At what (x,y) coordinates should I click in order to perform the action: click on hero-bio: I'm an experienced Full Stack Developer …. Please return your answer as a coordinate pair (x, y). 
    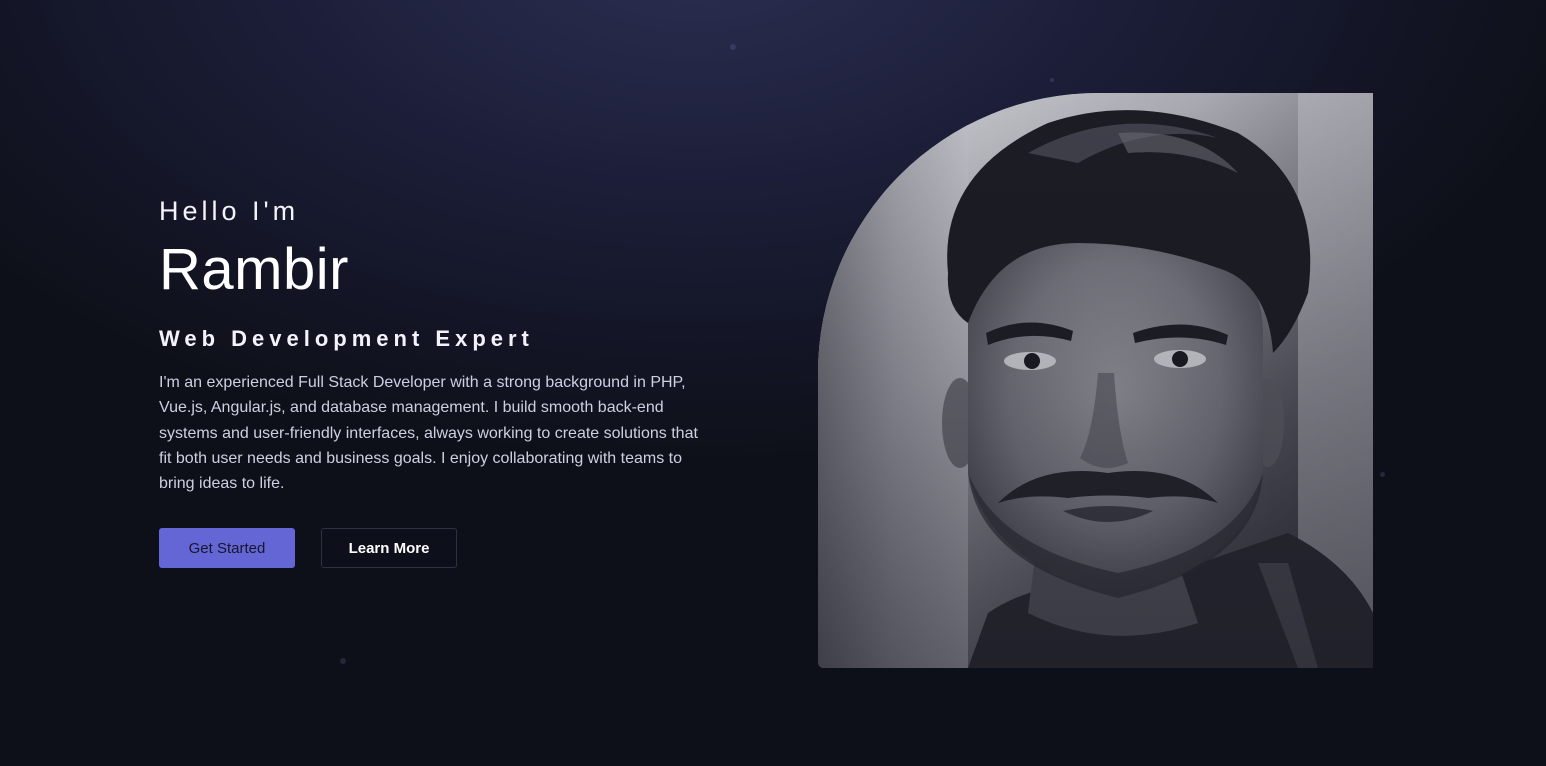
    Looking at the image, I should click on (428, 433).